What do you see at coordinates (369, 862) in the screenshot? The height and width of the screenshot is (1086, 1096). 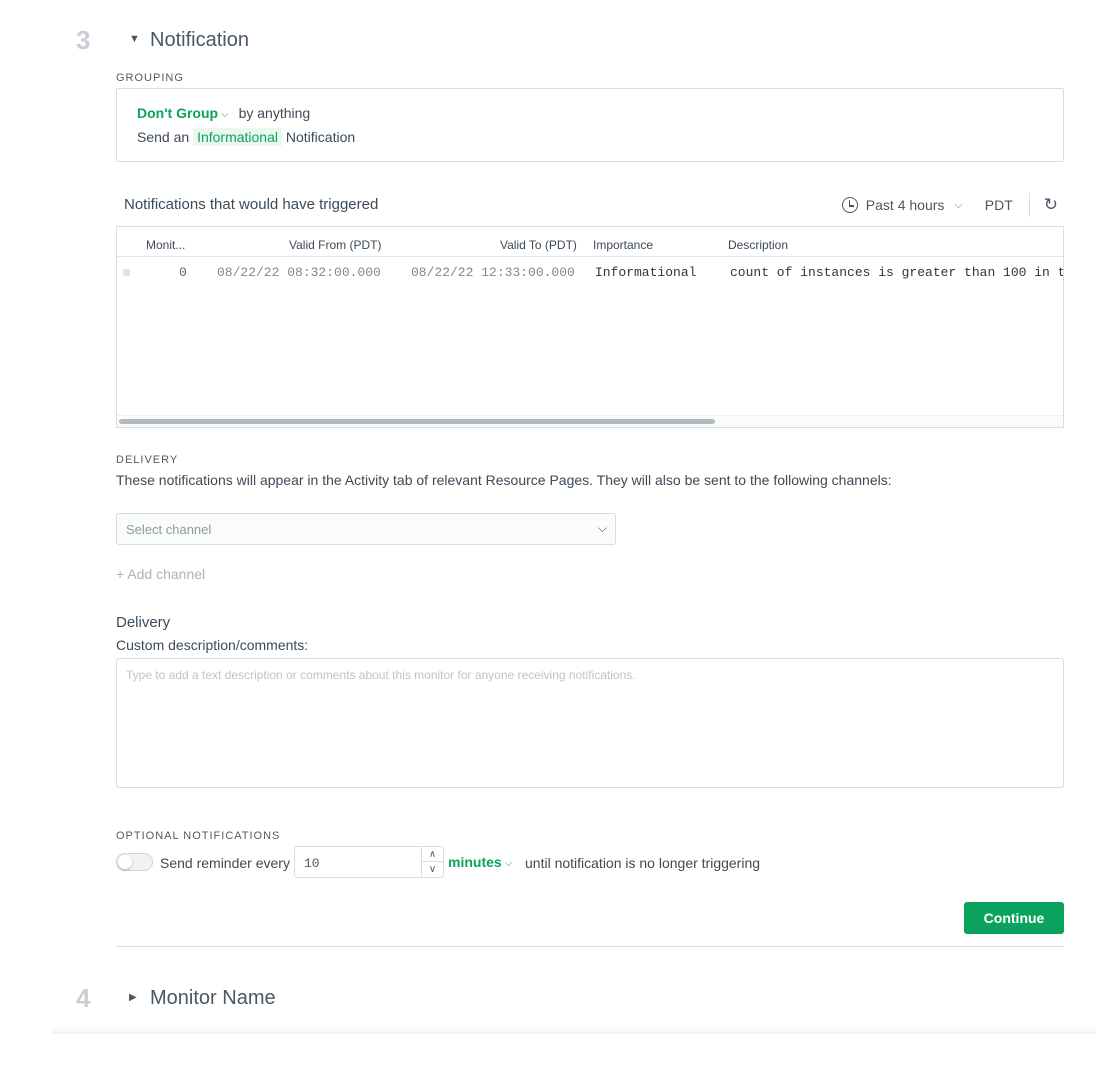 I see `reminder-interval-input: 10 ∧ ∨` at bounding box center [369, 862].